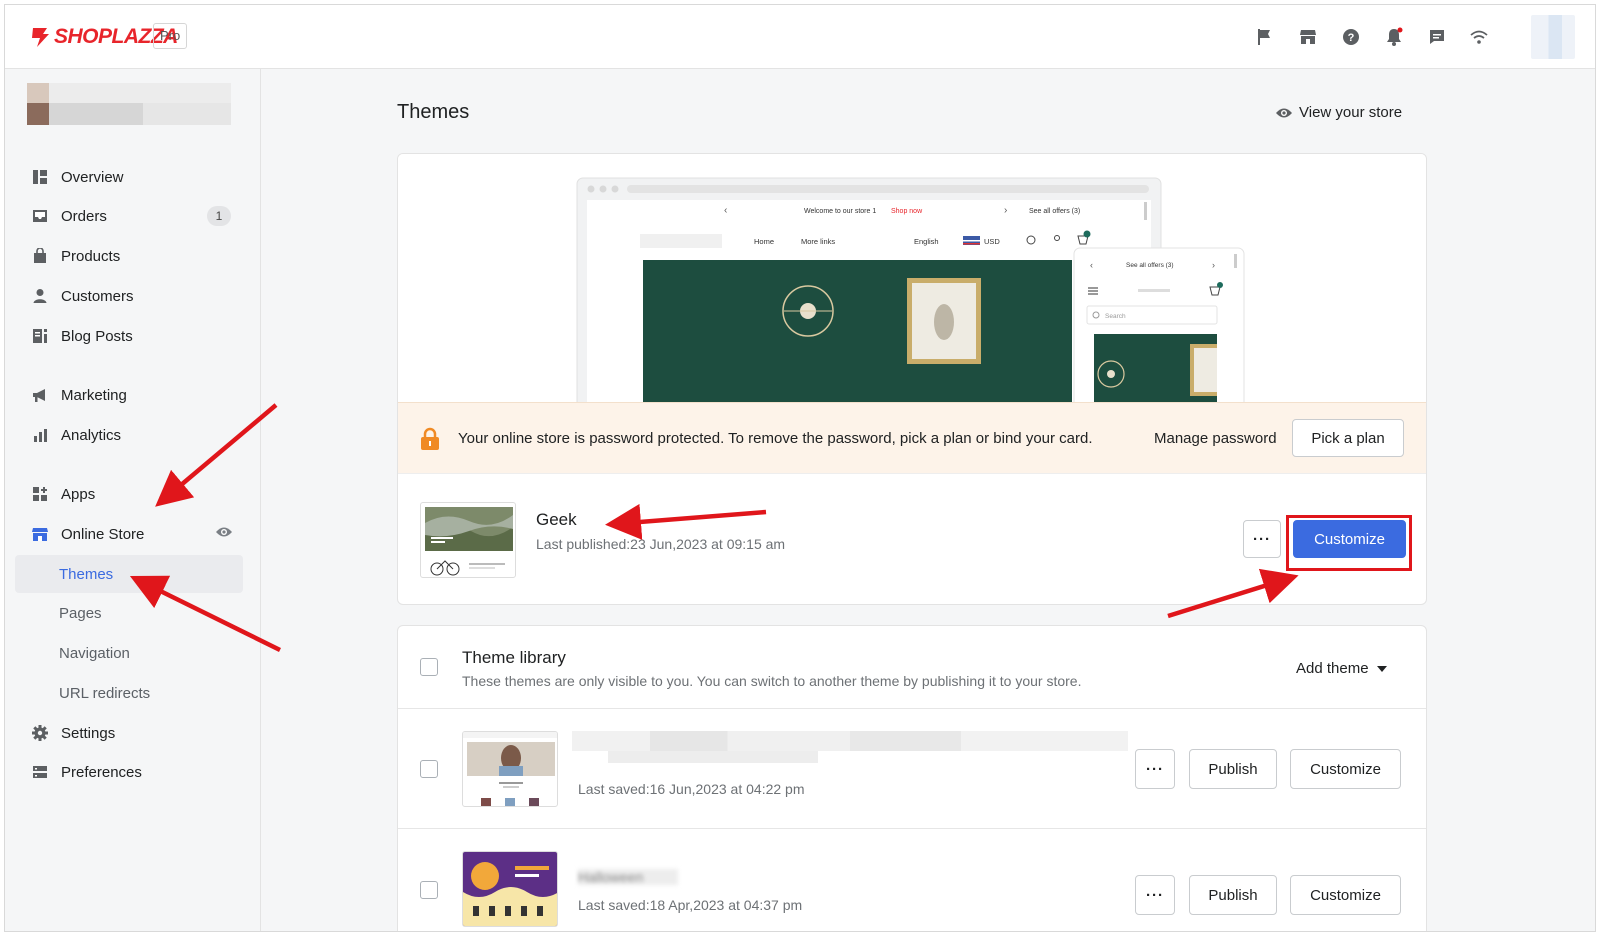 Image resolution: width=1600 pixels, height=936 pixels. I want to click on sidebar-item-label: Blog Posts, so click(97, 336).